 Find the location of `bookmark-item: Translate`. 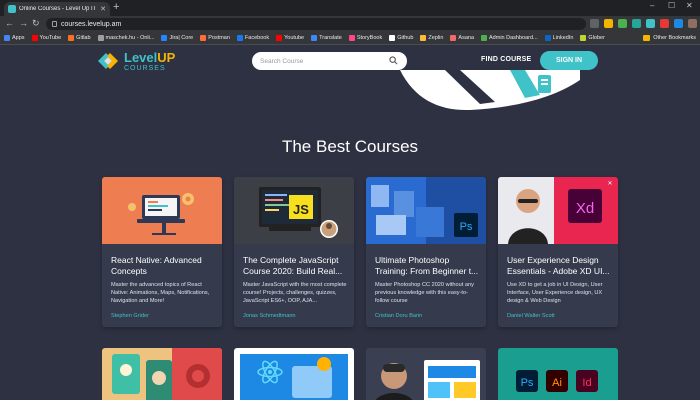

bookmark-item: Translate is located at coordinates (326, 38).